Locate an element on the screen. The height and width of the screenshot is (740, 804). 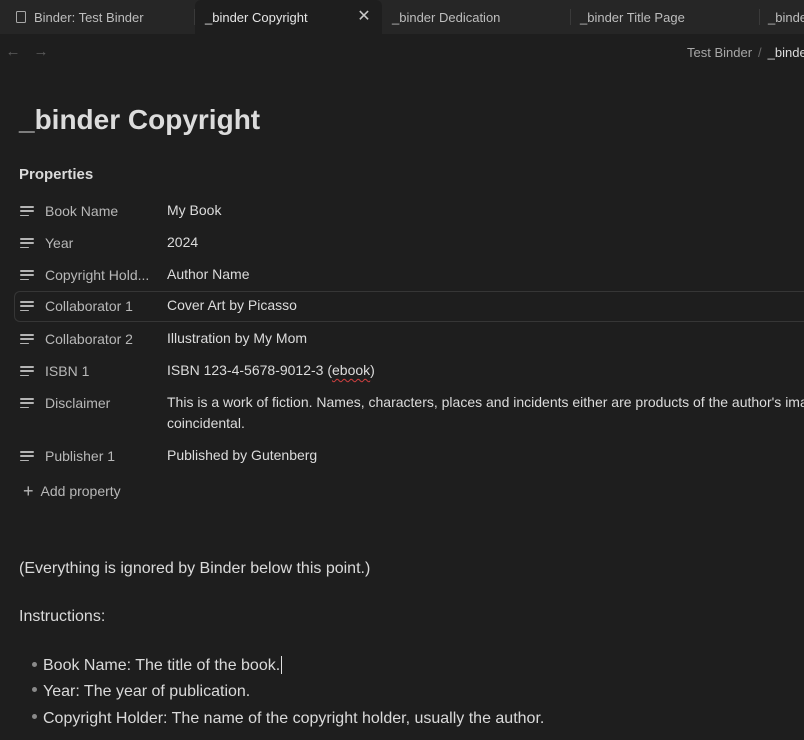
breadcrumb: Test Binder / _binder is located at coordinates (745, 52).